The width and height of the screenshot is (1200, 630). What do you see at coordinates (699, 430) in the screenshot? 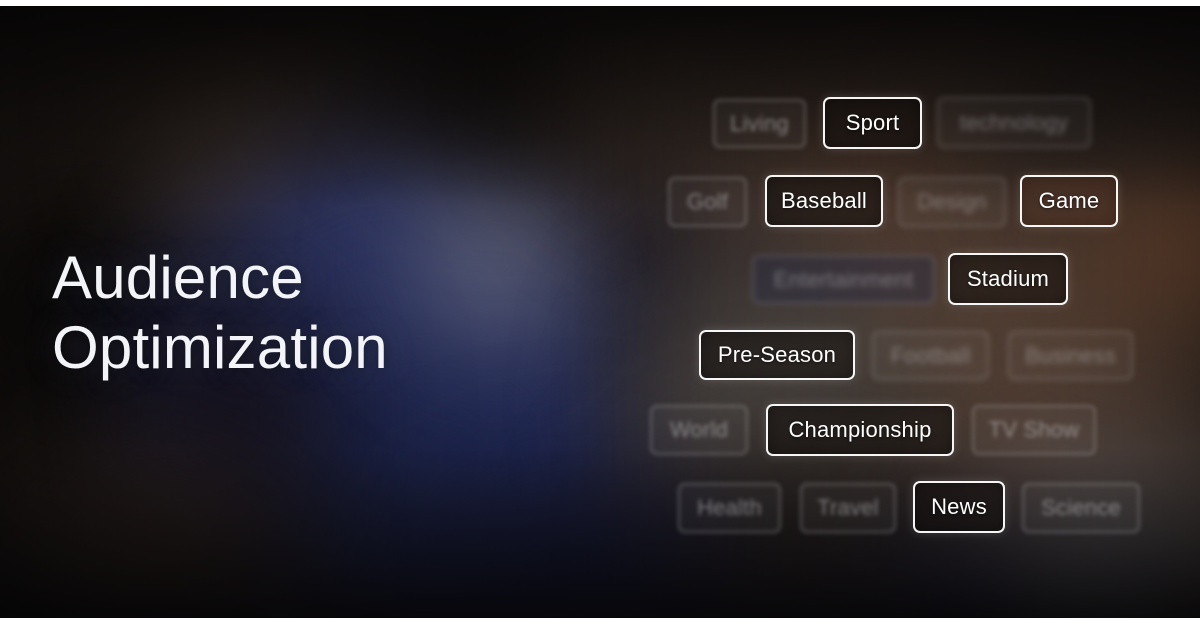
I see `tag-chip-world: World` at bounding box center [699, 430].